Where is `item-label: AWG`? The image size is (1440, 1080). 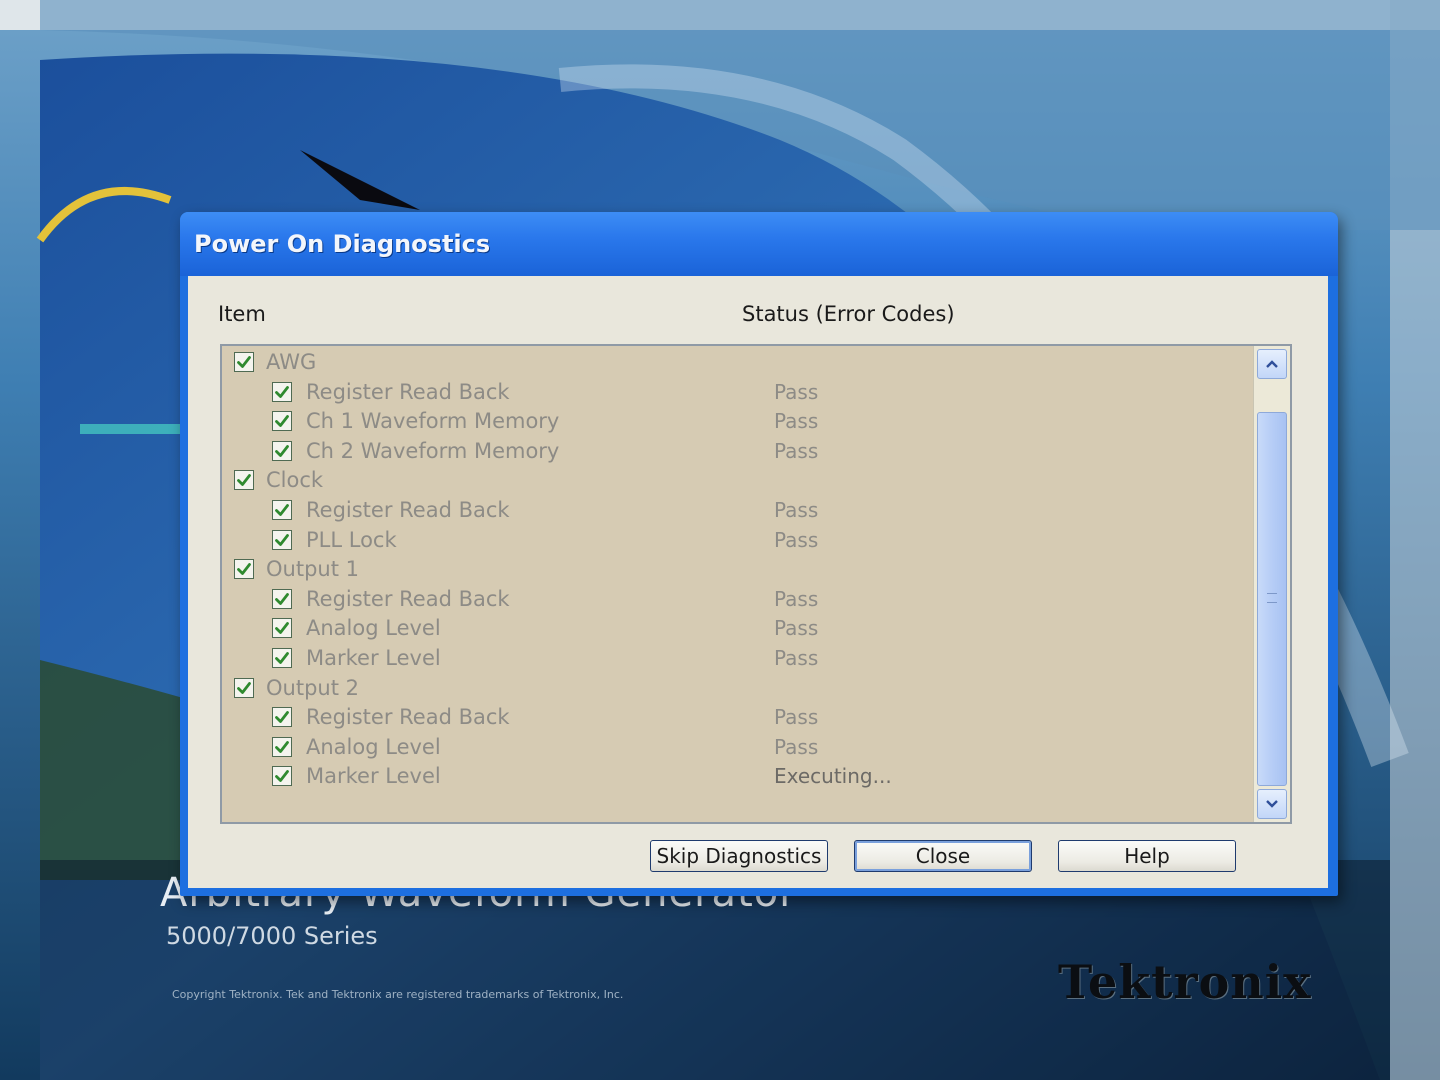 item-label: AWG is located at coordinates (291, 362).